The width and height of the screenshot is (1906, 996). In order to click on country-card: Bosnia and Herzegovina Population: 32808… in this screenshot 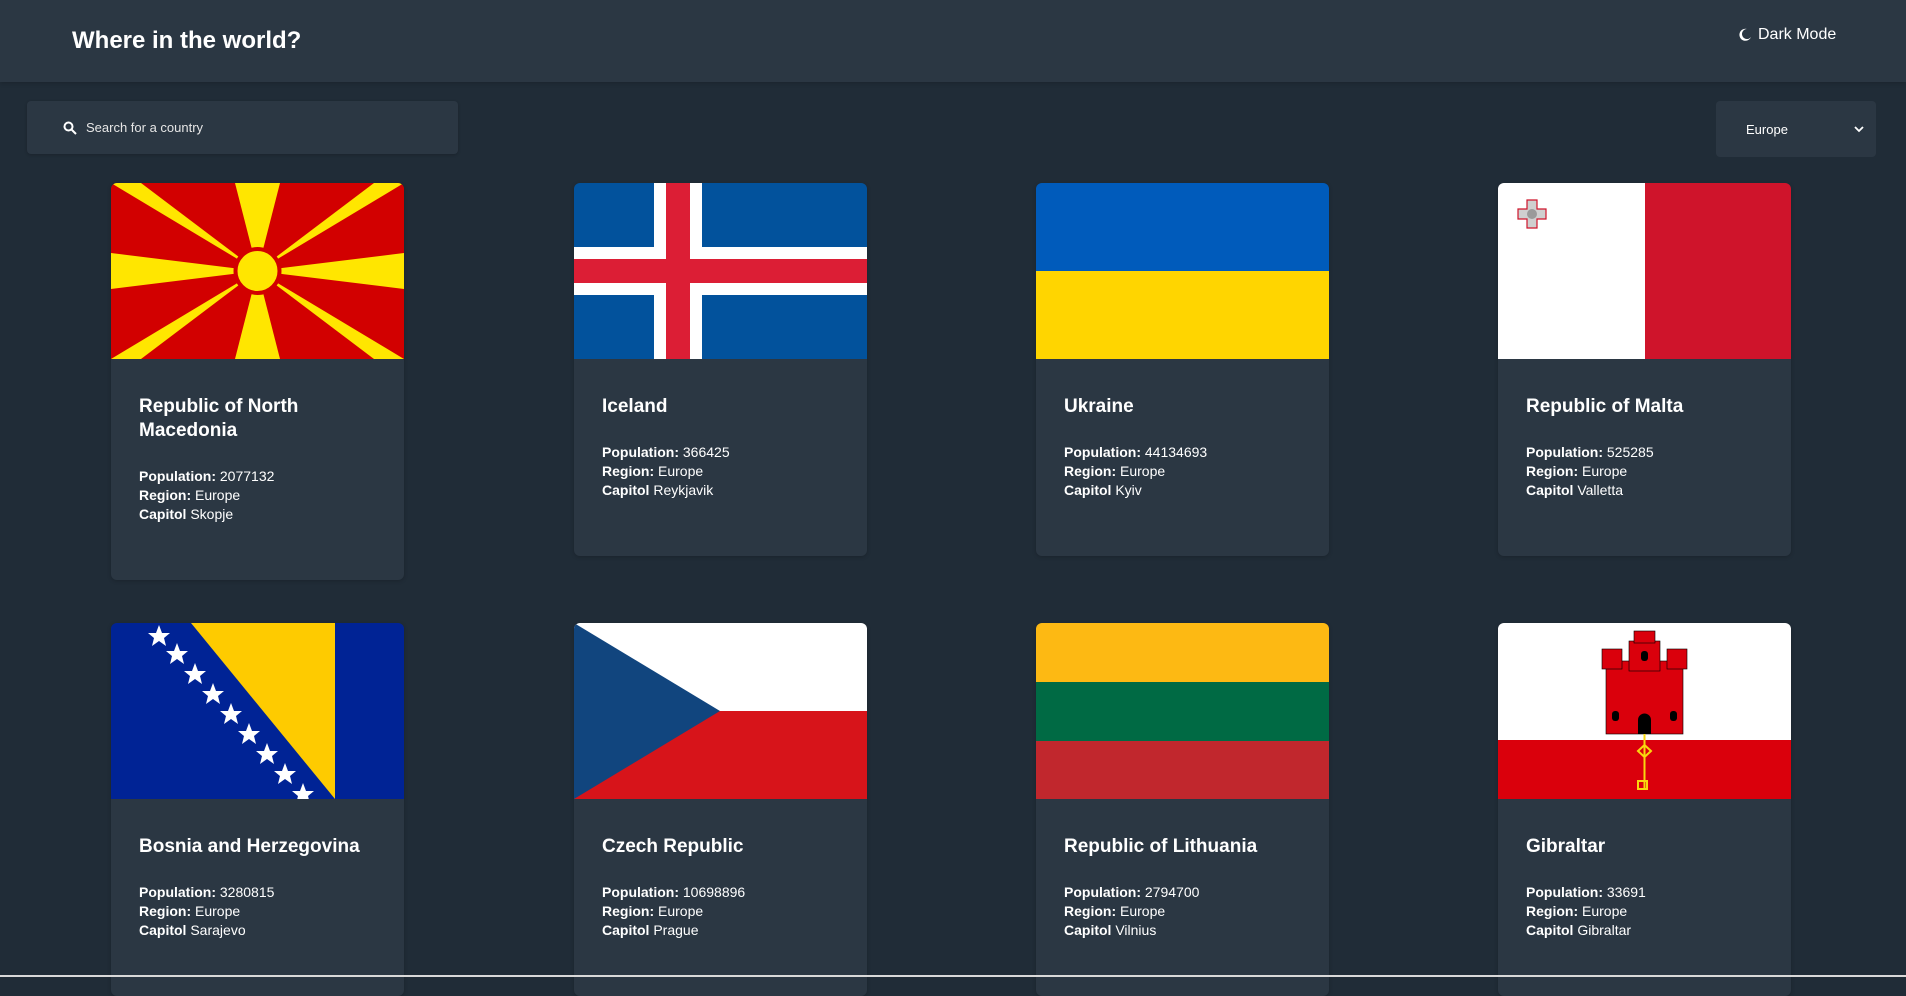, I will do `click(257, 809)`.